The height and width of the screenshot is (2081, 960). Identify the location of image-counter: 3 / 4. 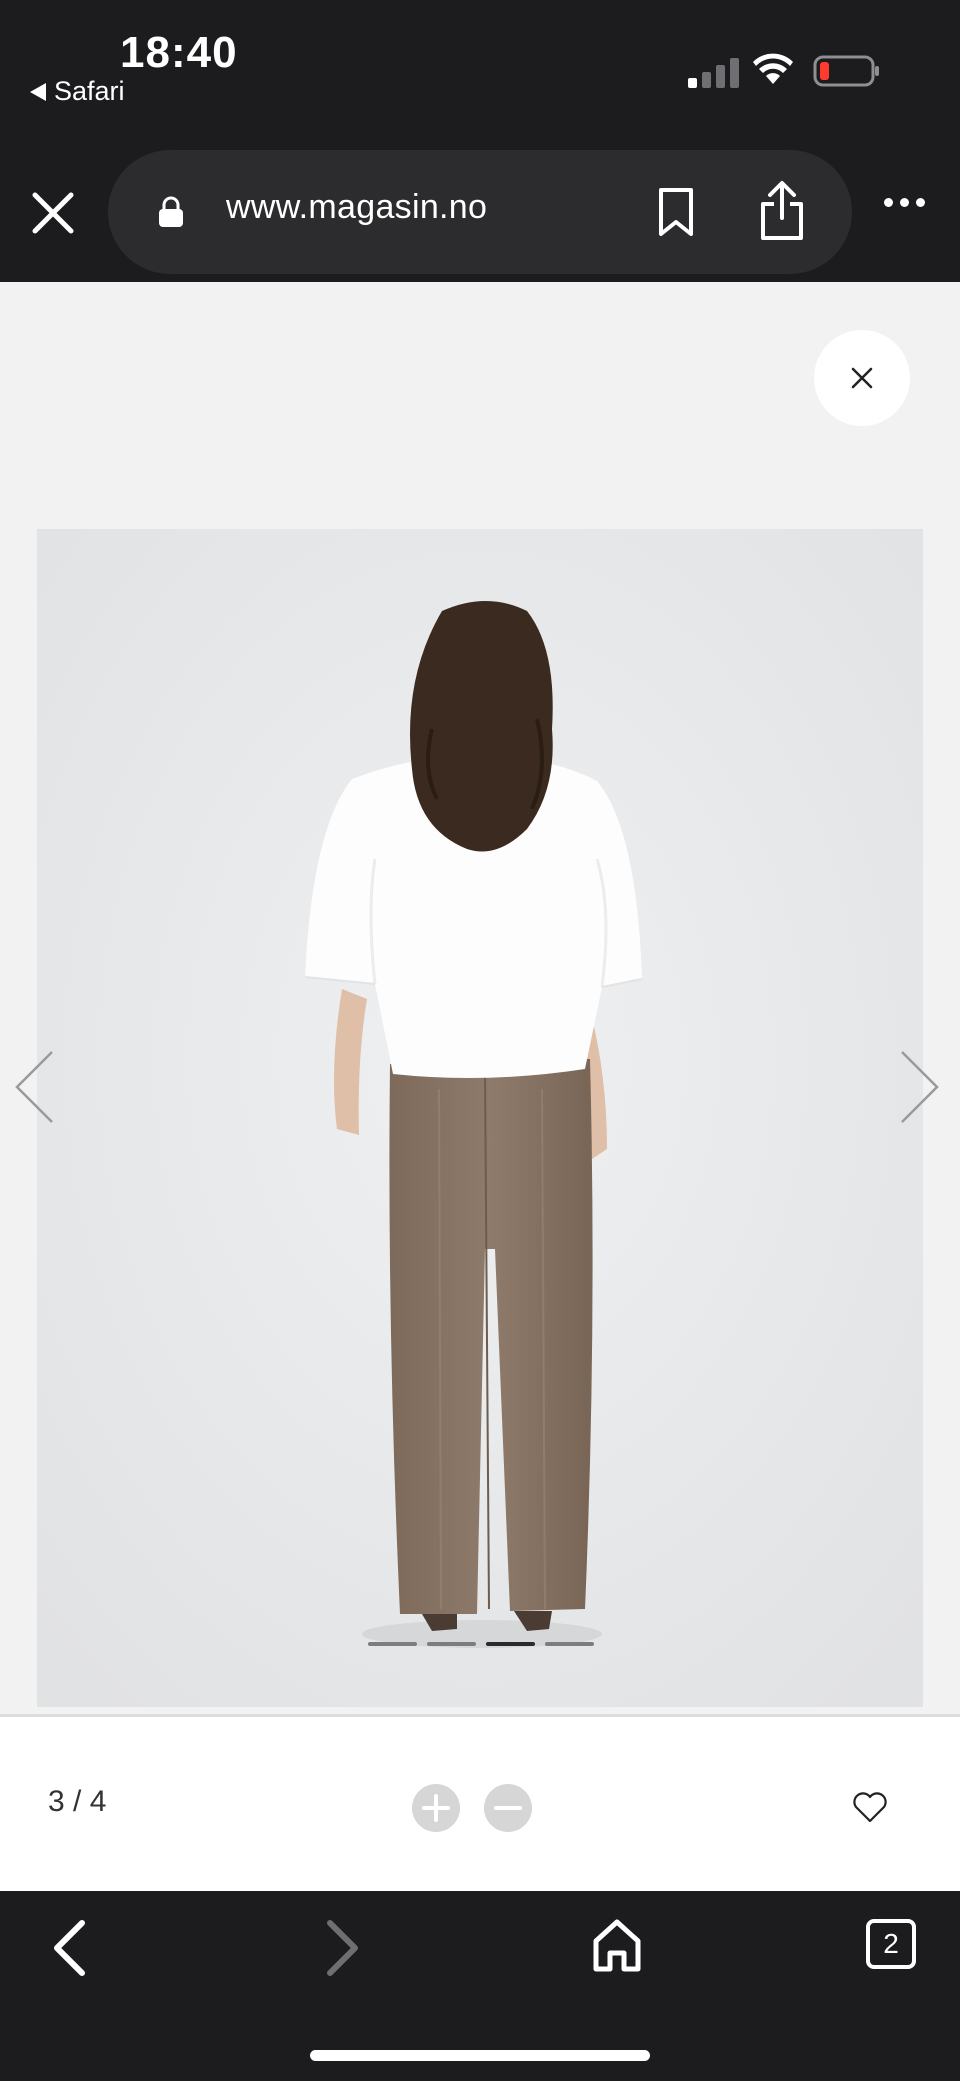
(77, 1801).